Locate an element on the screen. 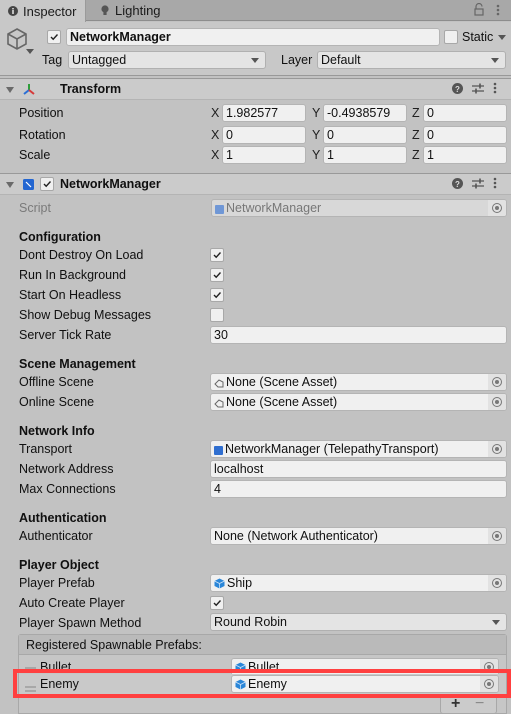  gameobject-active-checkbox is located at coordinates (54, 37).